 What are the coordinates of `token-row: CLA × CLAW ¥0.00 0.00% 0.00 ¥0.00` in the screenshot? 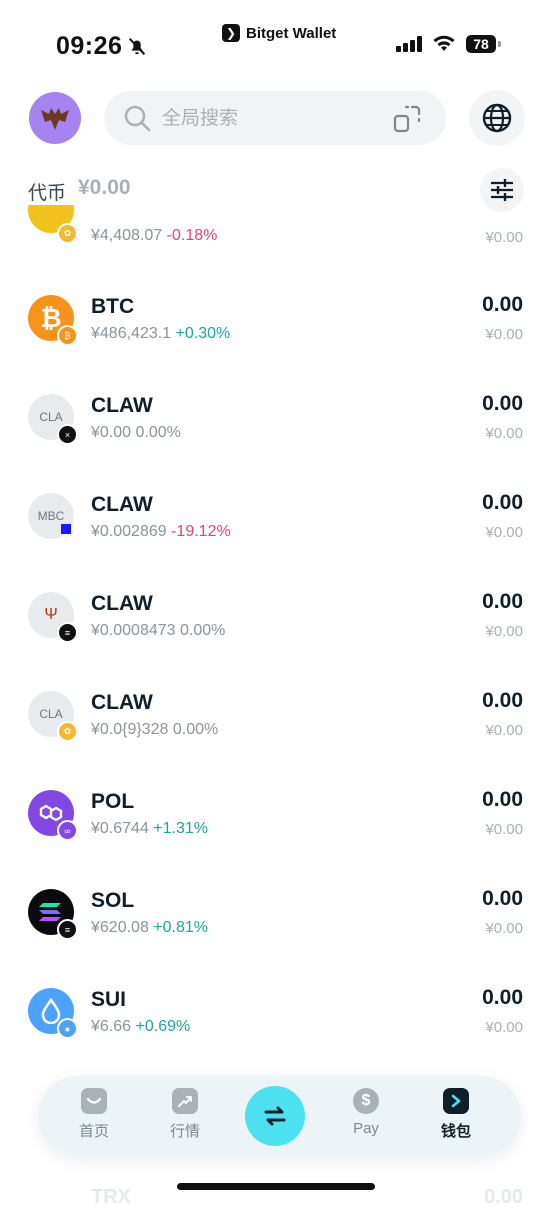 It's located at (275, 442).